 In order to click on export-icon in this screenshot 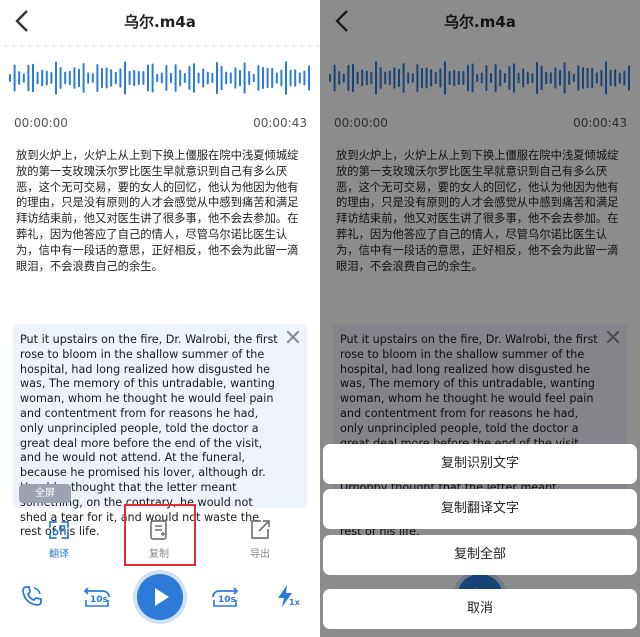, I will do `click(260, 529)`.